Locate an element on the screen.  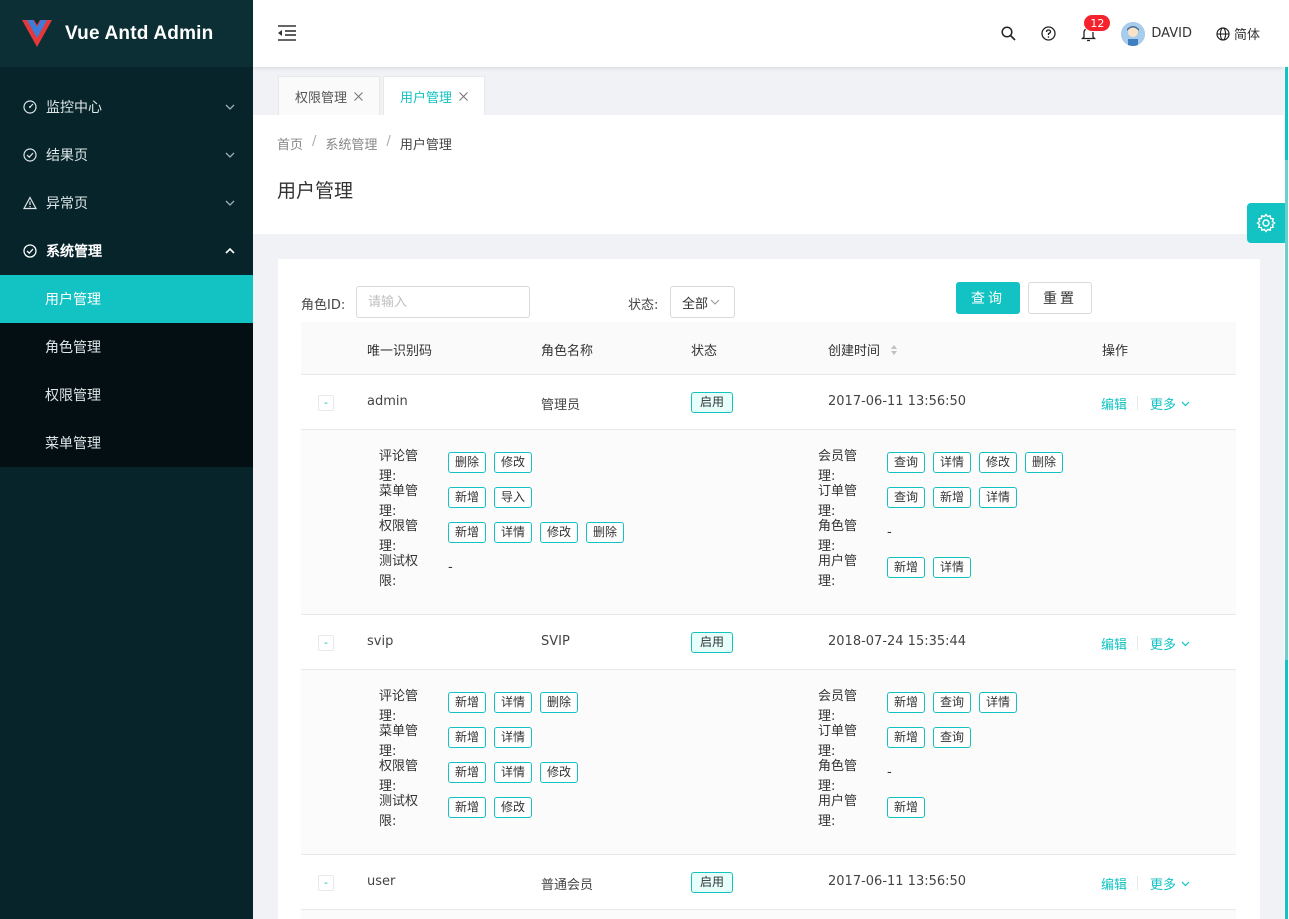
bell-icon: 12 is located at coordinates (1095, 28).